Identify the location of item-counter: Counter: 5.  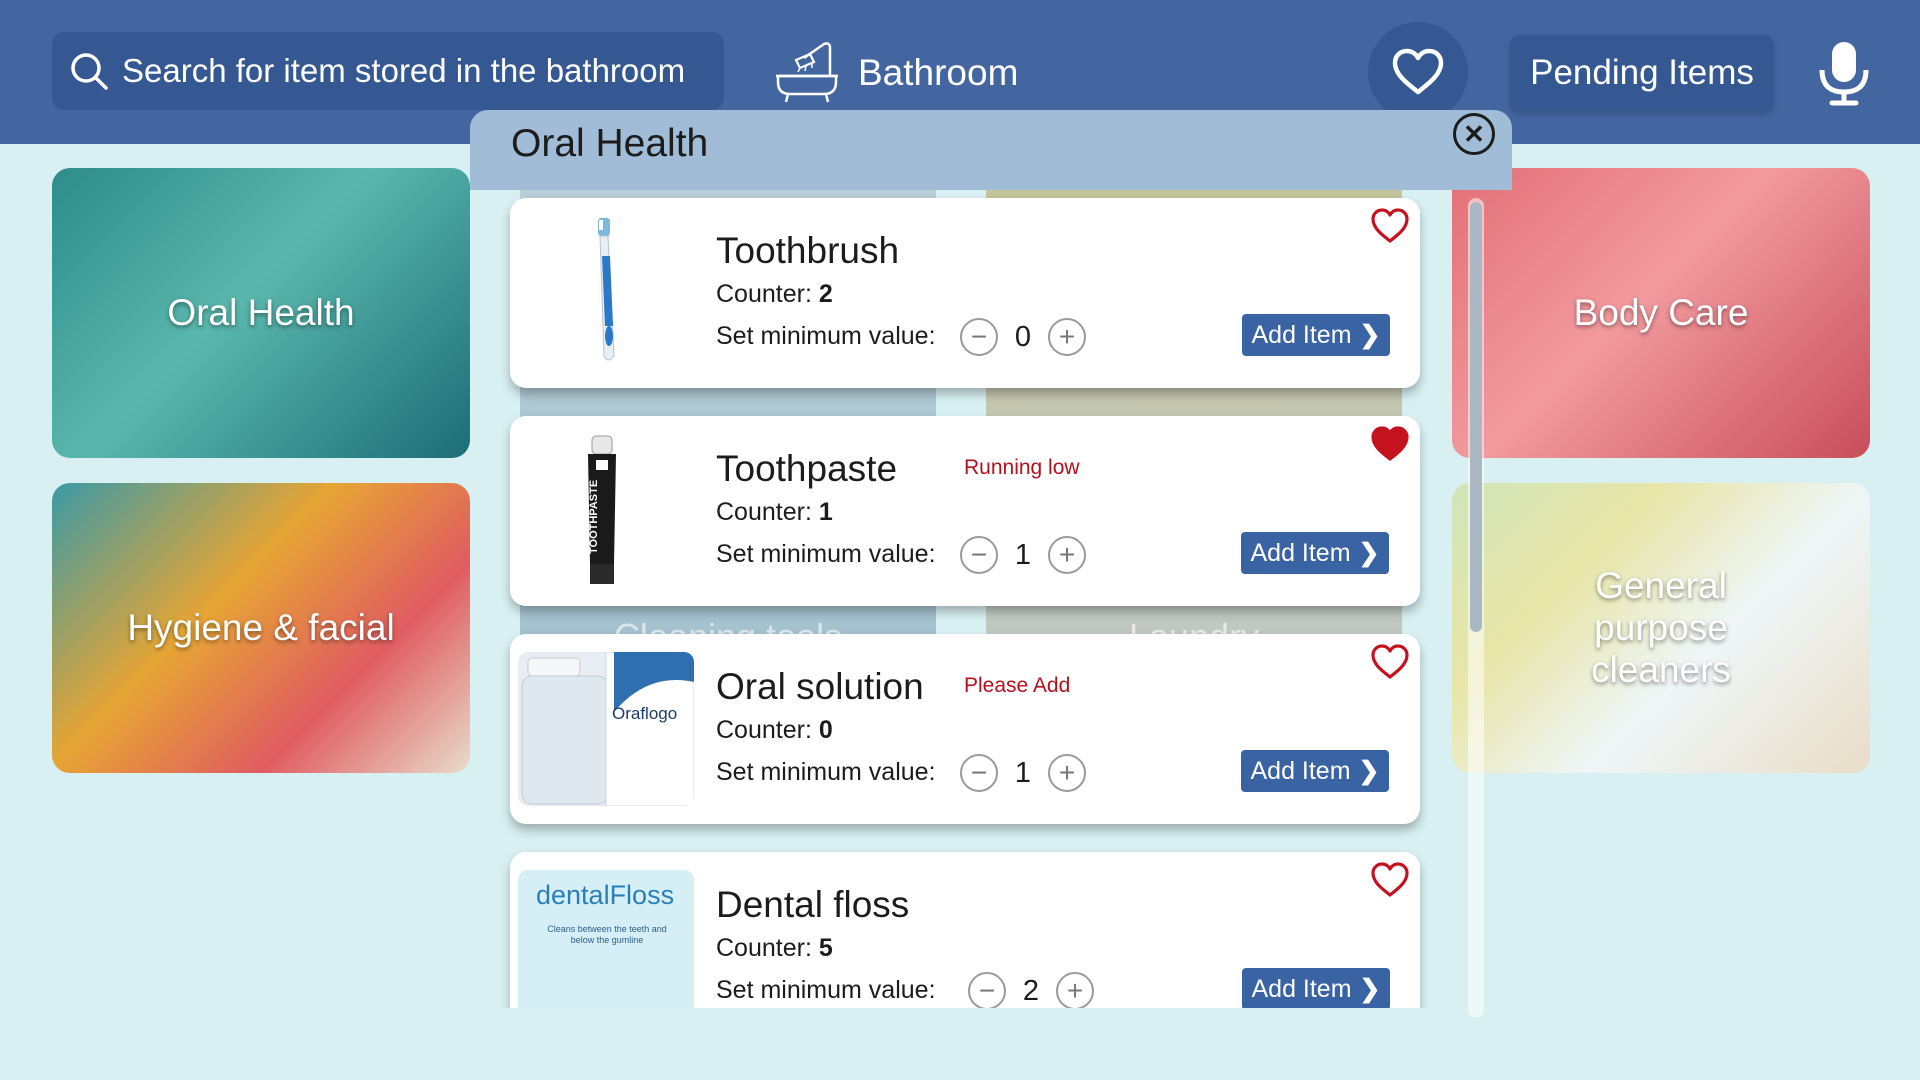
(774, 948).